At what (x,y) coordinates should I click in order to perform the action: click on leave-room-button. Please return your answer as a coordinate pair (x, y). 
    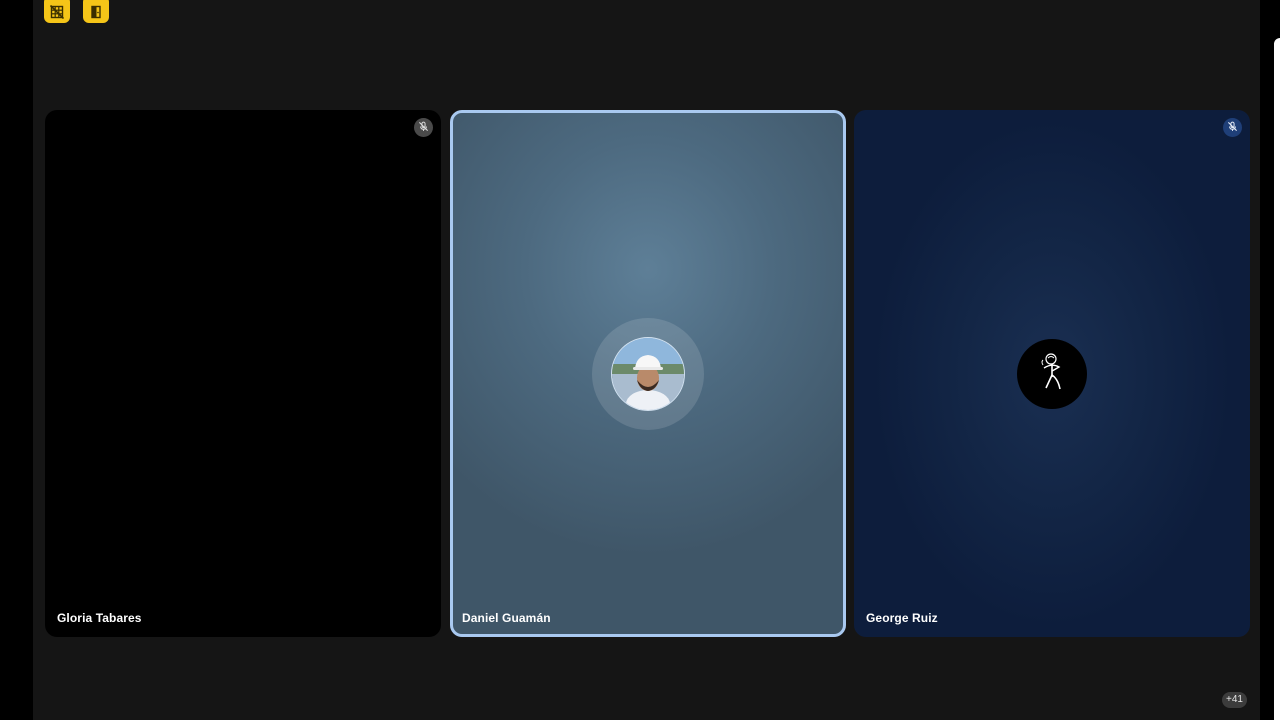
    Looking at the image, I should click on (96, 11).